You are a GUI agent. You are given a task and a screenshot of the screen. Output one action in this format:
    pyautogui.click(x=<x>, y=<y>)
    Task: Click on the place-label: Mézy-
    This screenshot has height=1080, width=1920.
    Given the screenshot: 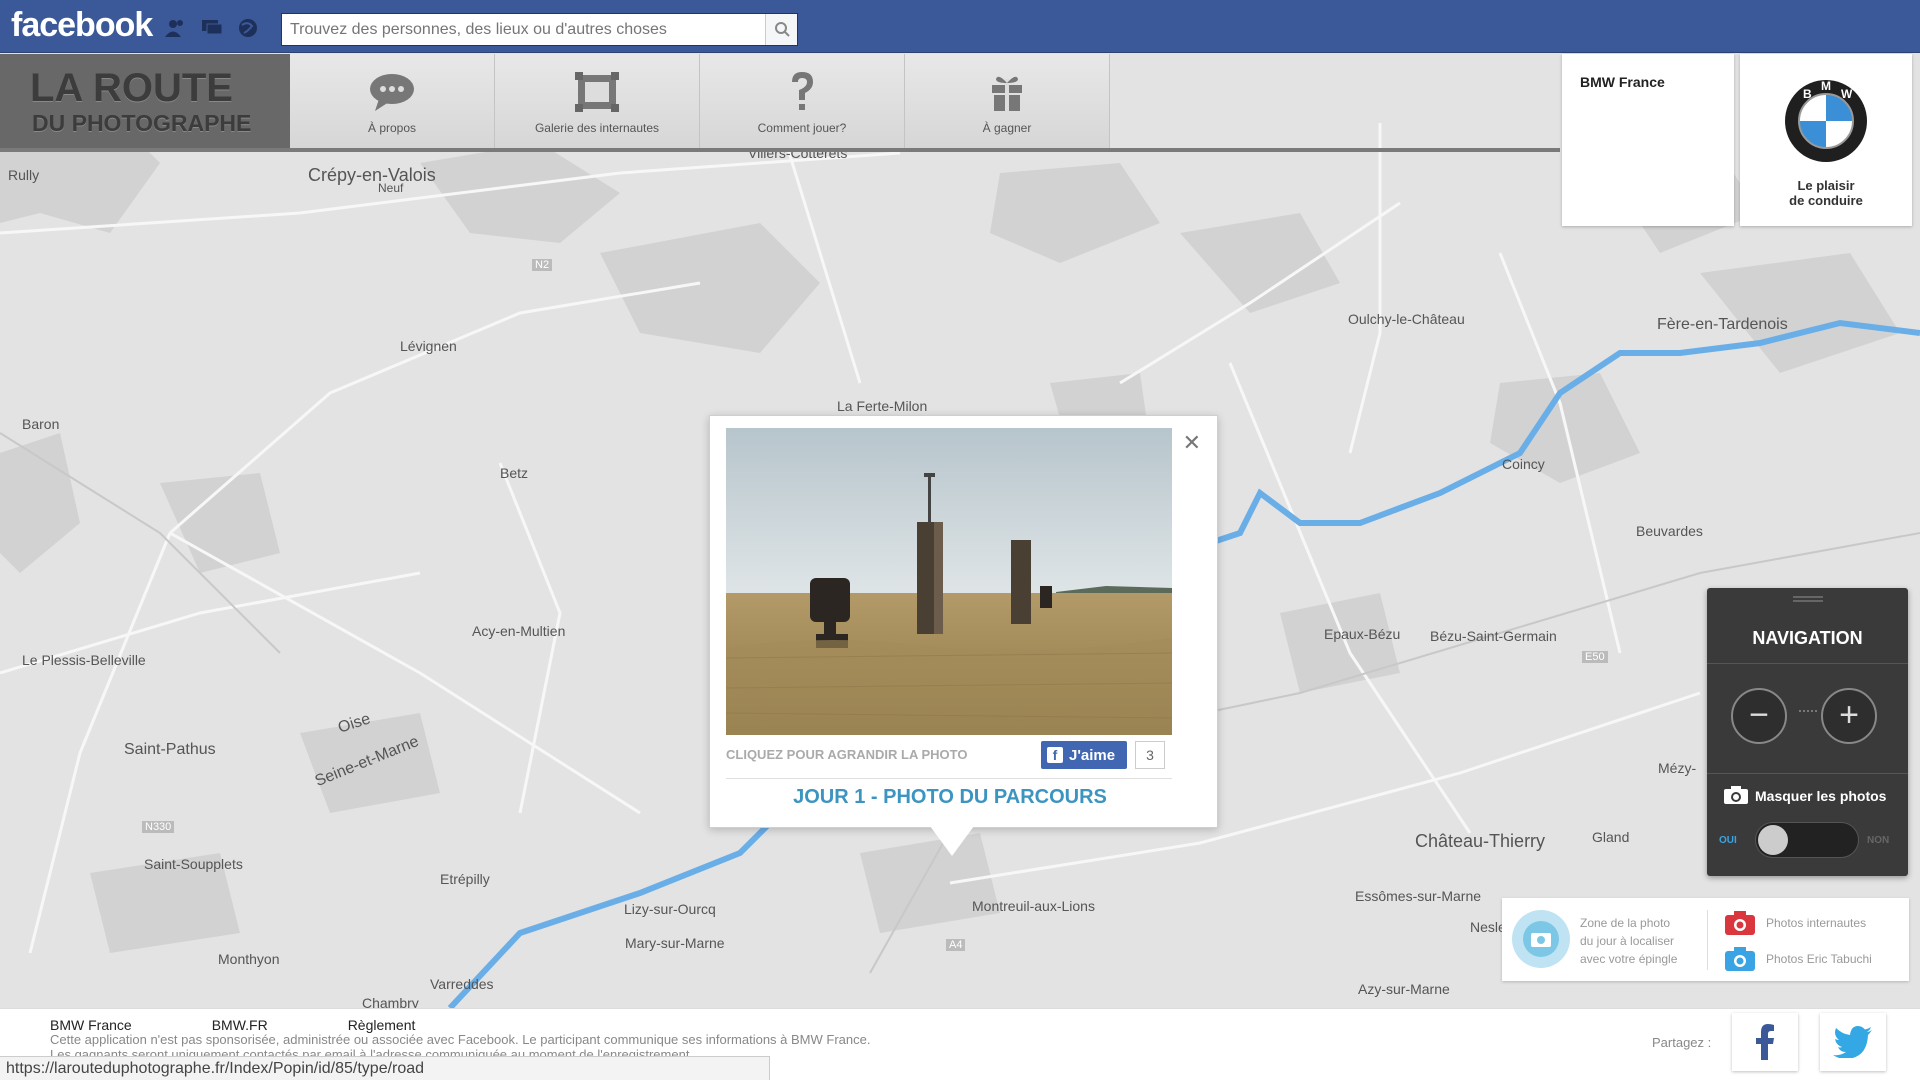 What is the action you would take?
    pyautogui.click(x=1677, y=768)
    